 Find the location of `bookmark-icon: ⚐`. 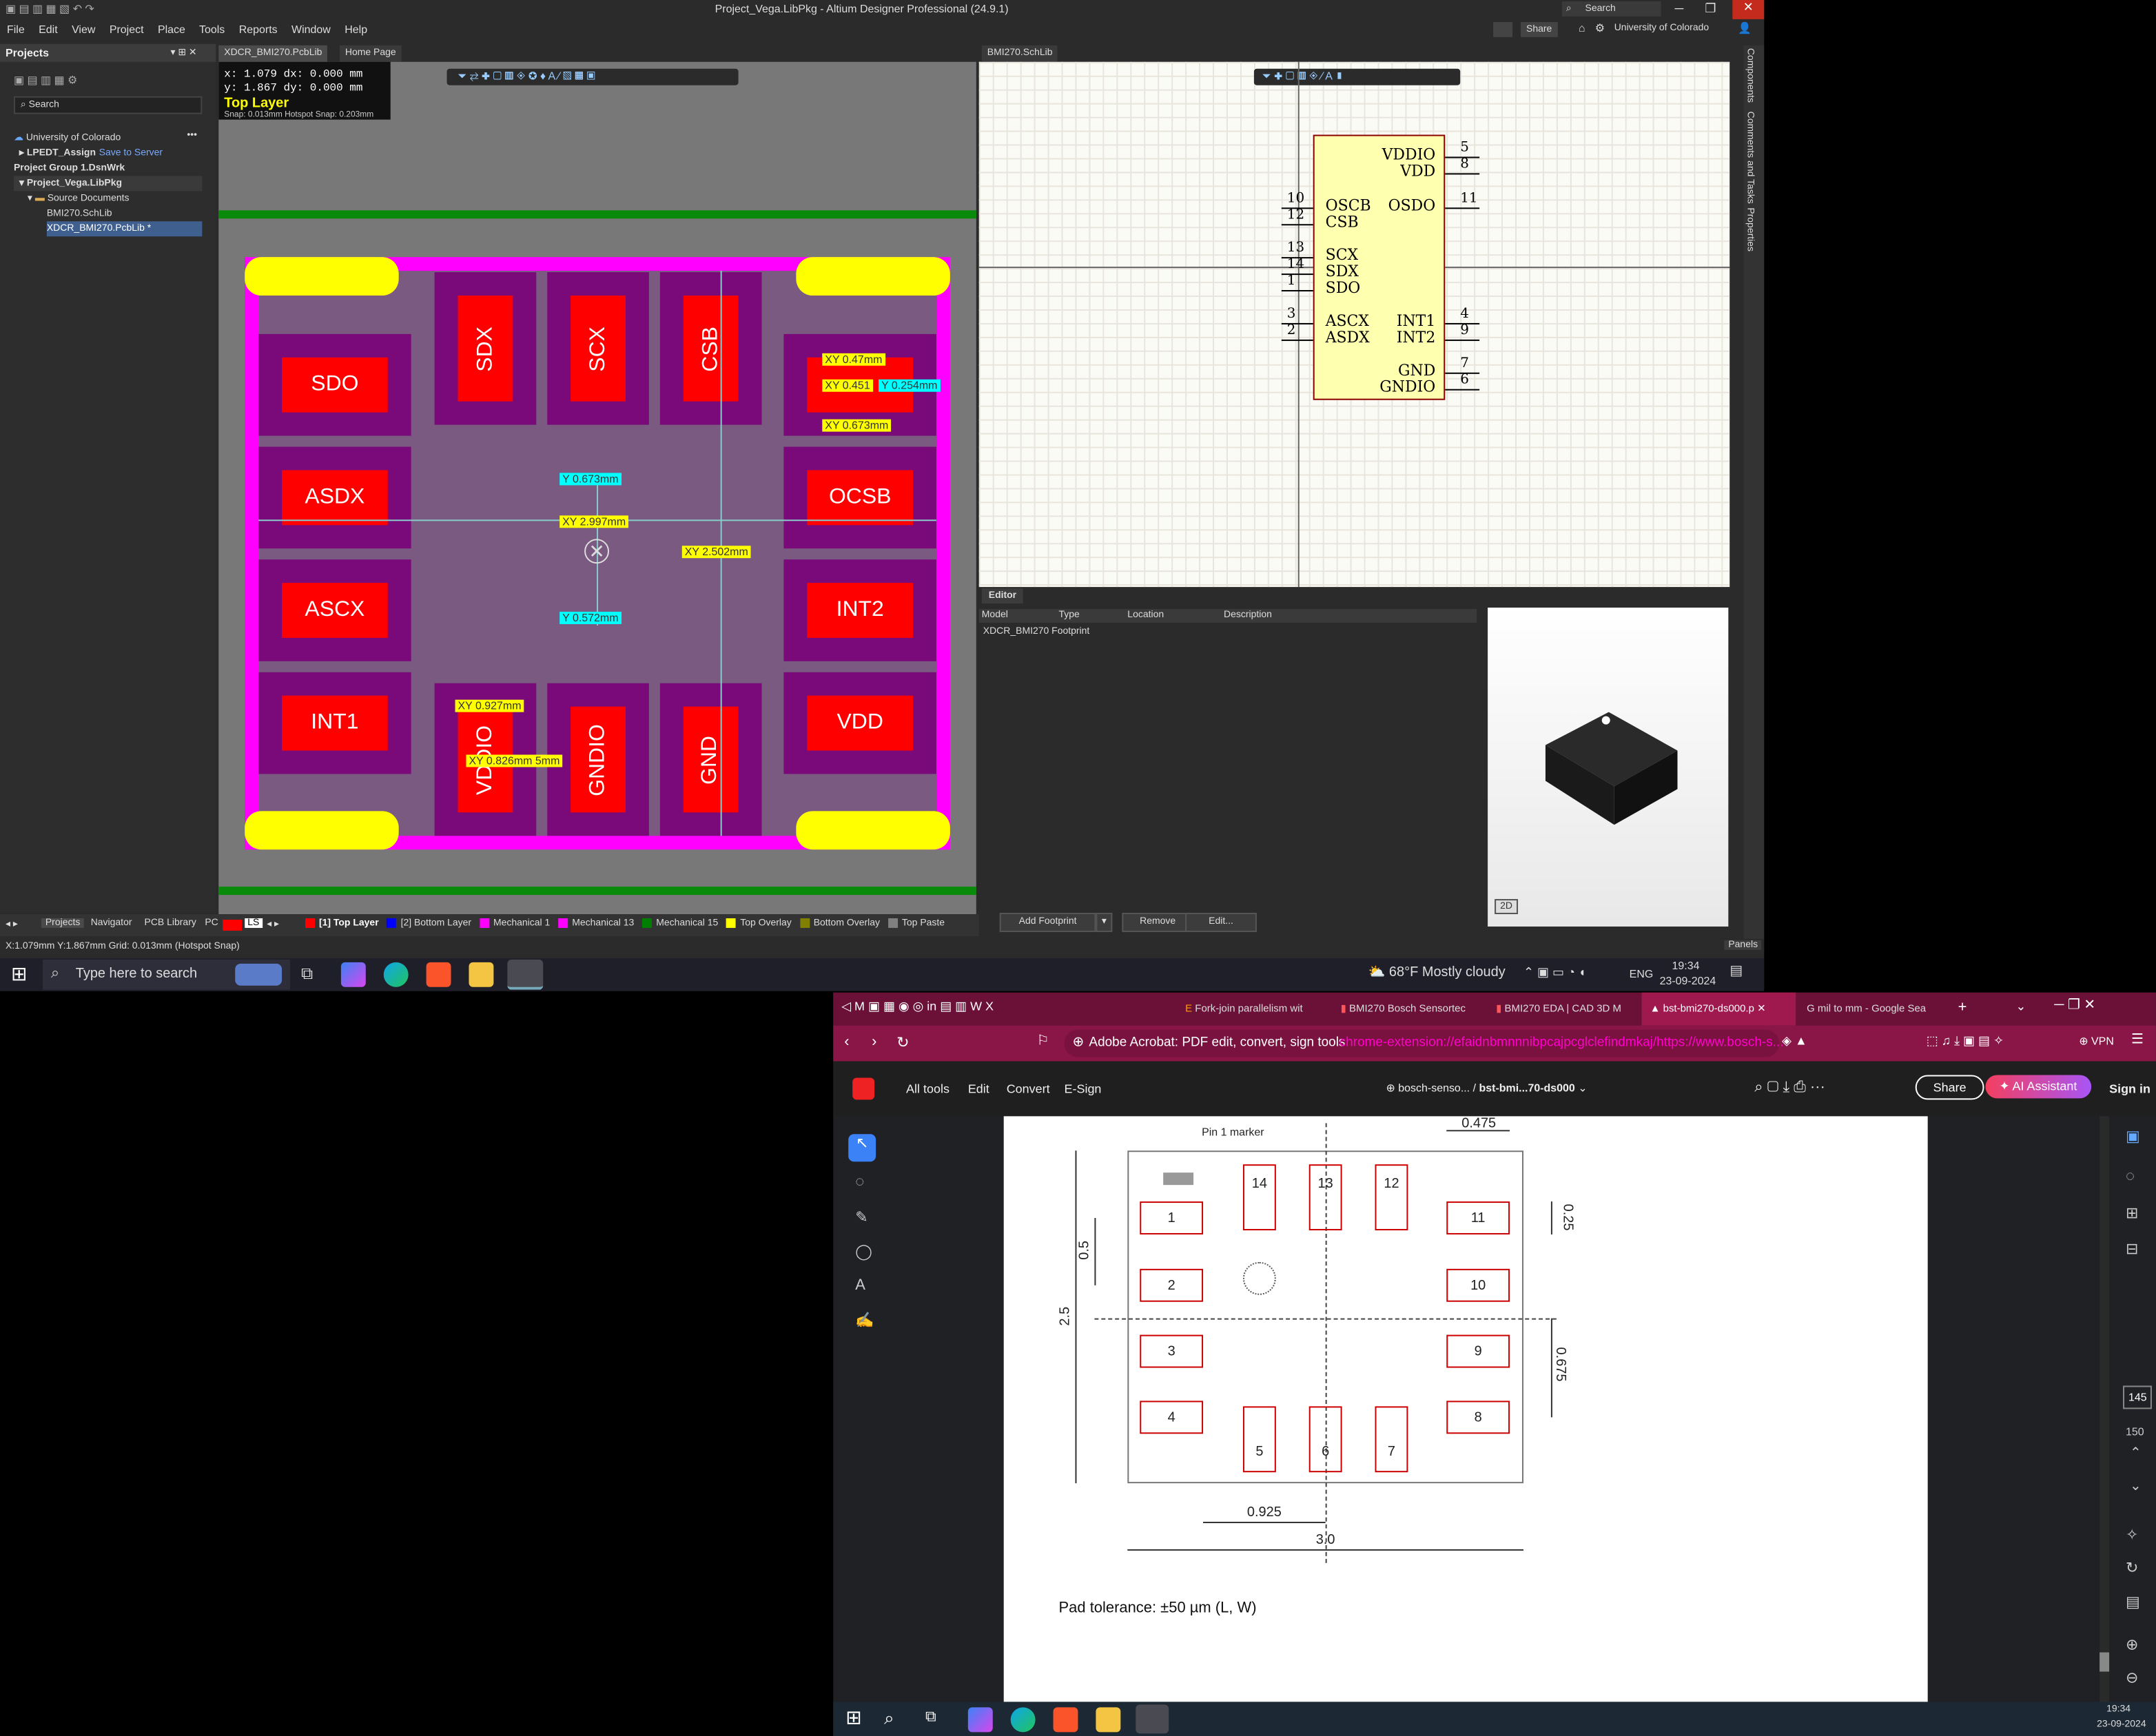

bookmark-icon: ⚐ is located at coordinates (1043, 1041).